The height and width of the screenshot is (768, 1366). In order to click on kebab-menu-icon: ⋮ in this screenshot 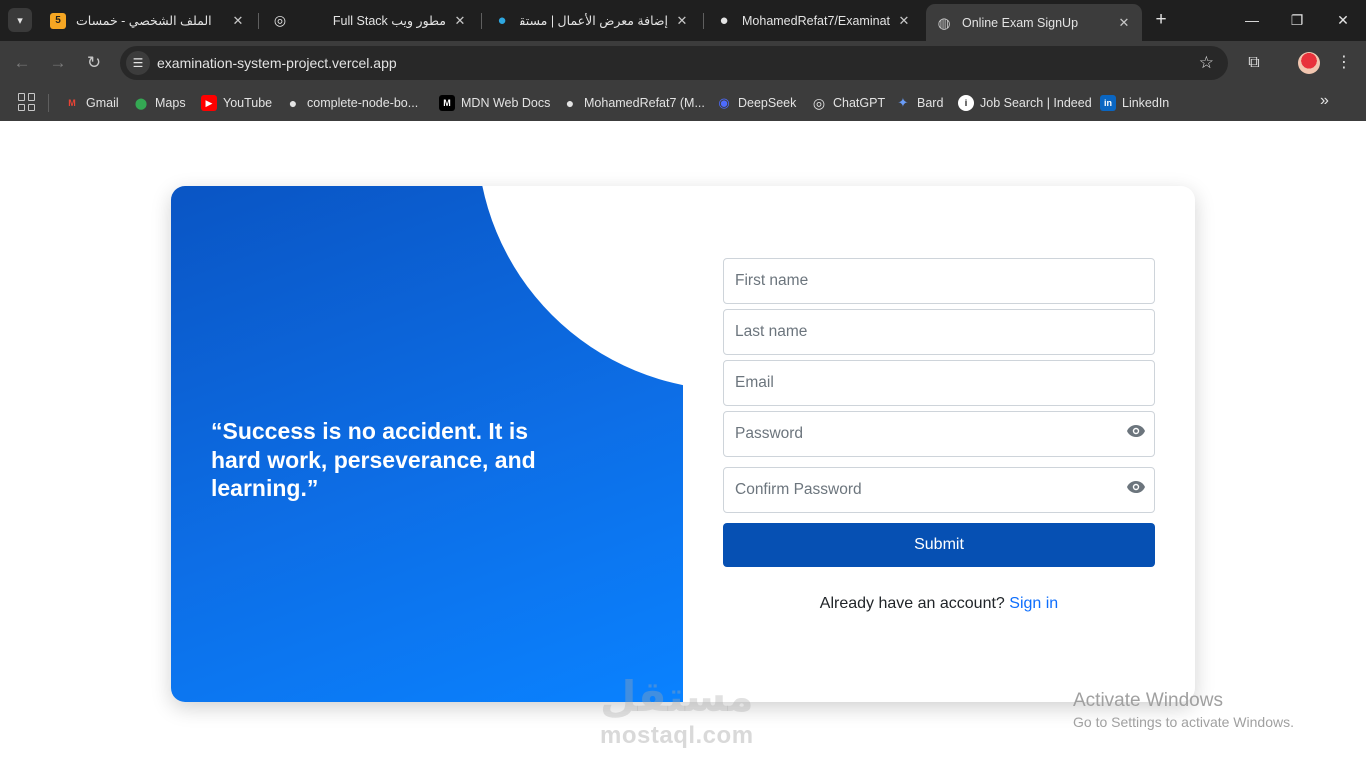, I will do `click(1344, 63)`.